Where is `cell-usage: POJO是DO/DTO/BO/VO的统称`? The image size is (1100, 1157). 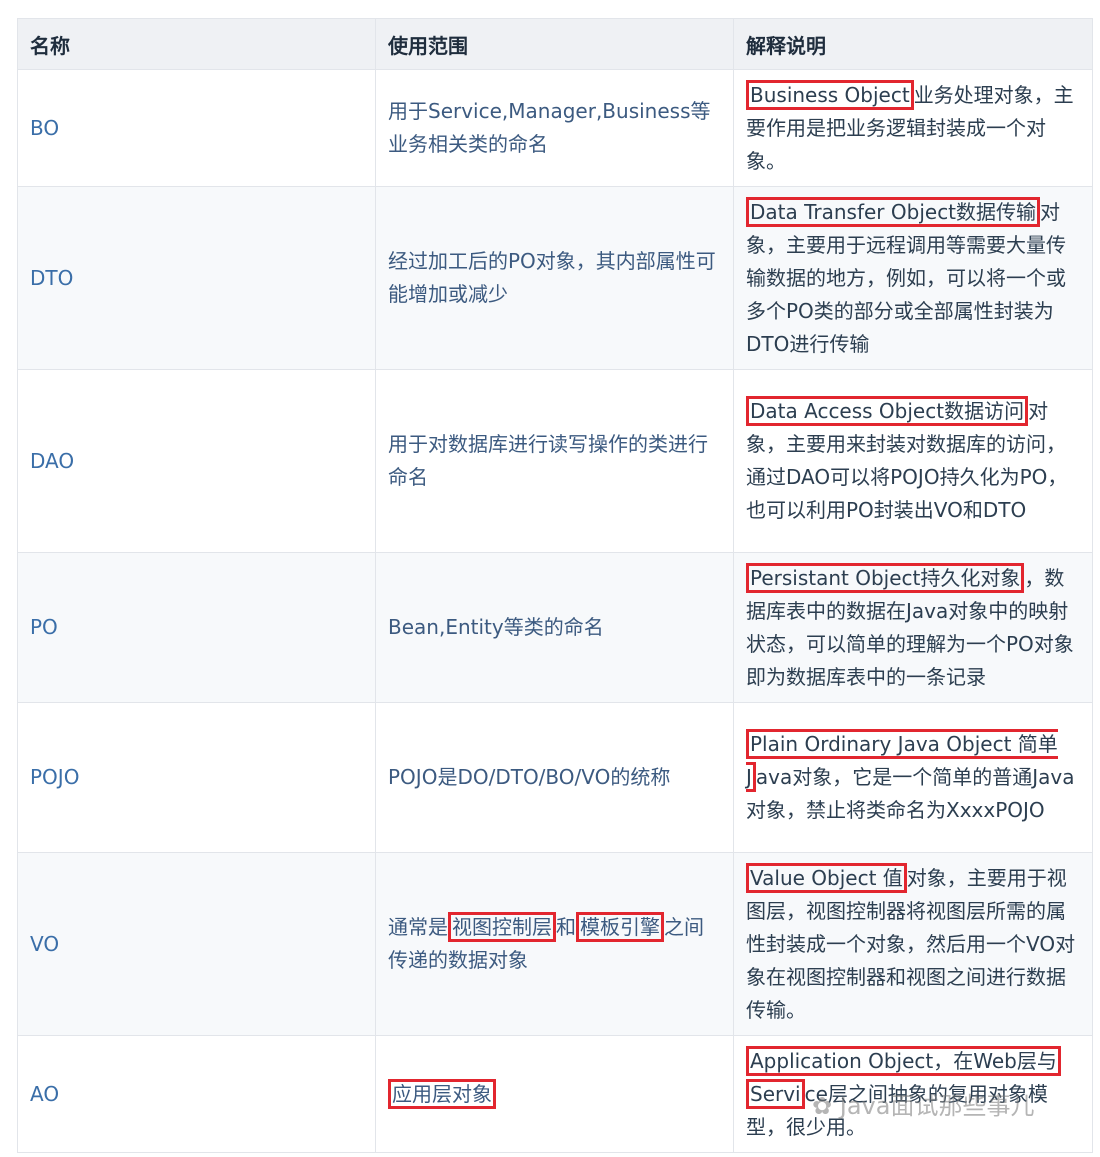 cell-usage: POJO是DO/DTO/BO/VO的统称 is located at coordinates (554, 777).